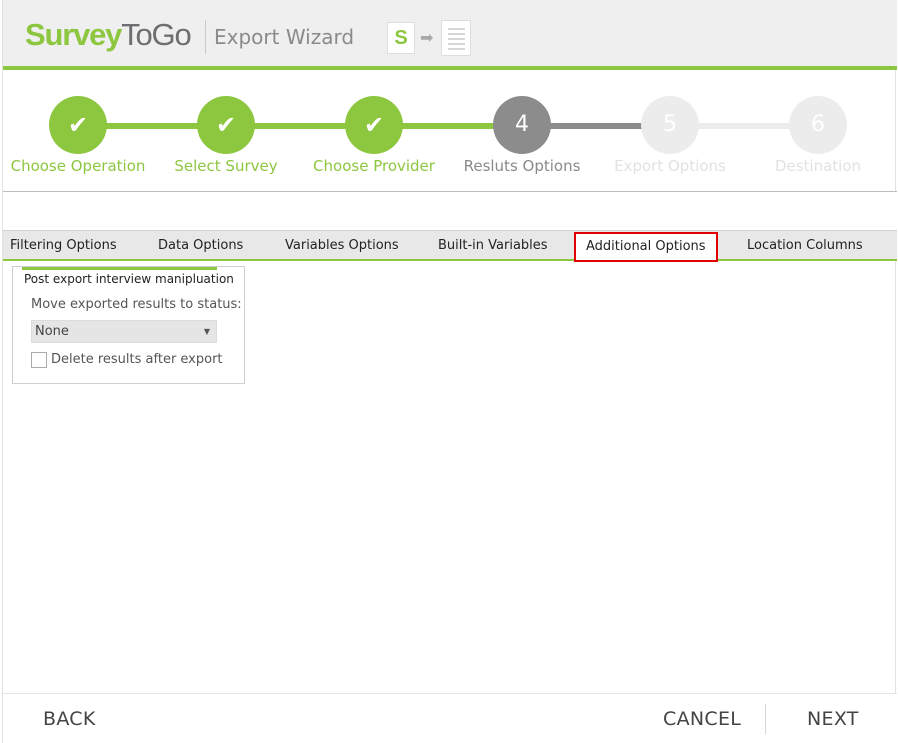 The image size is (898, 743). I want to click on delete-results-label: Delete results after export, so click(137, 359).